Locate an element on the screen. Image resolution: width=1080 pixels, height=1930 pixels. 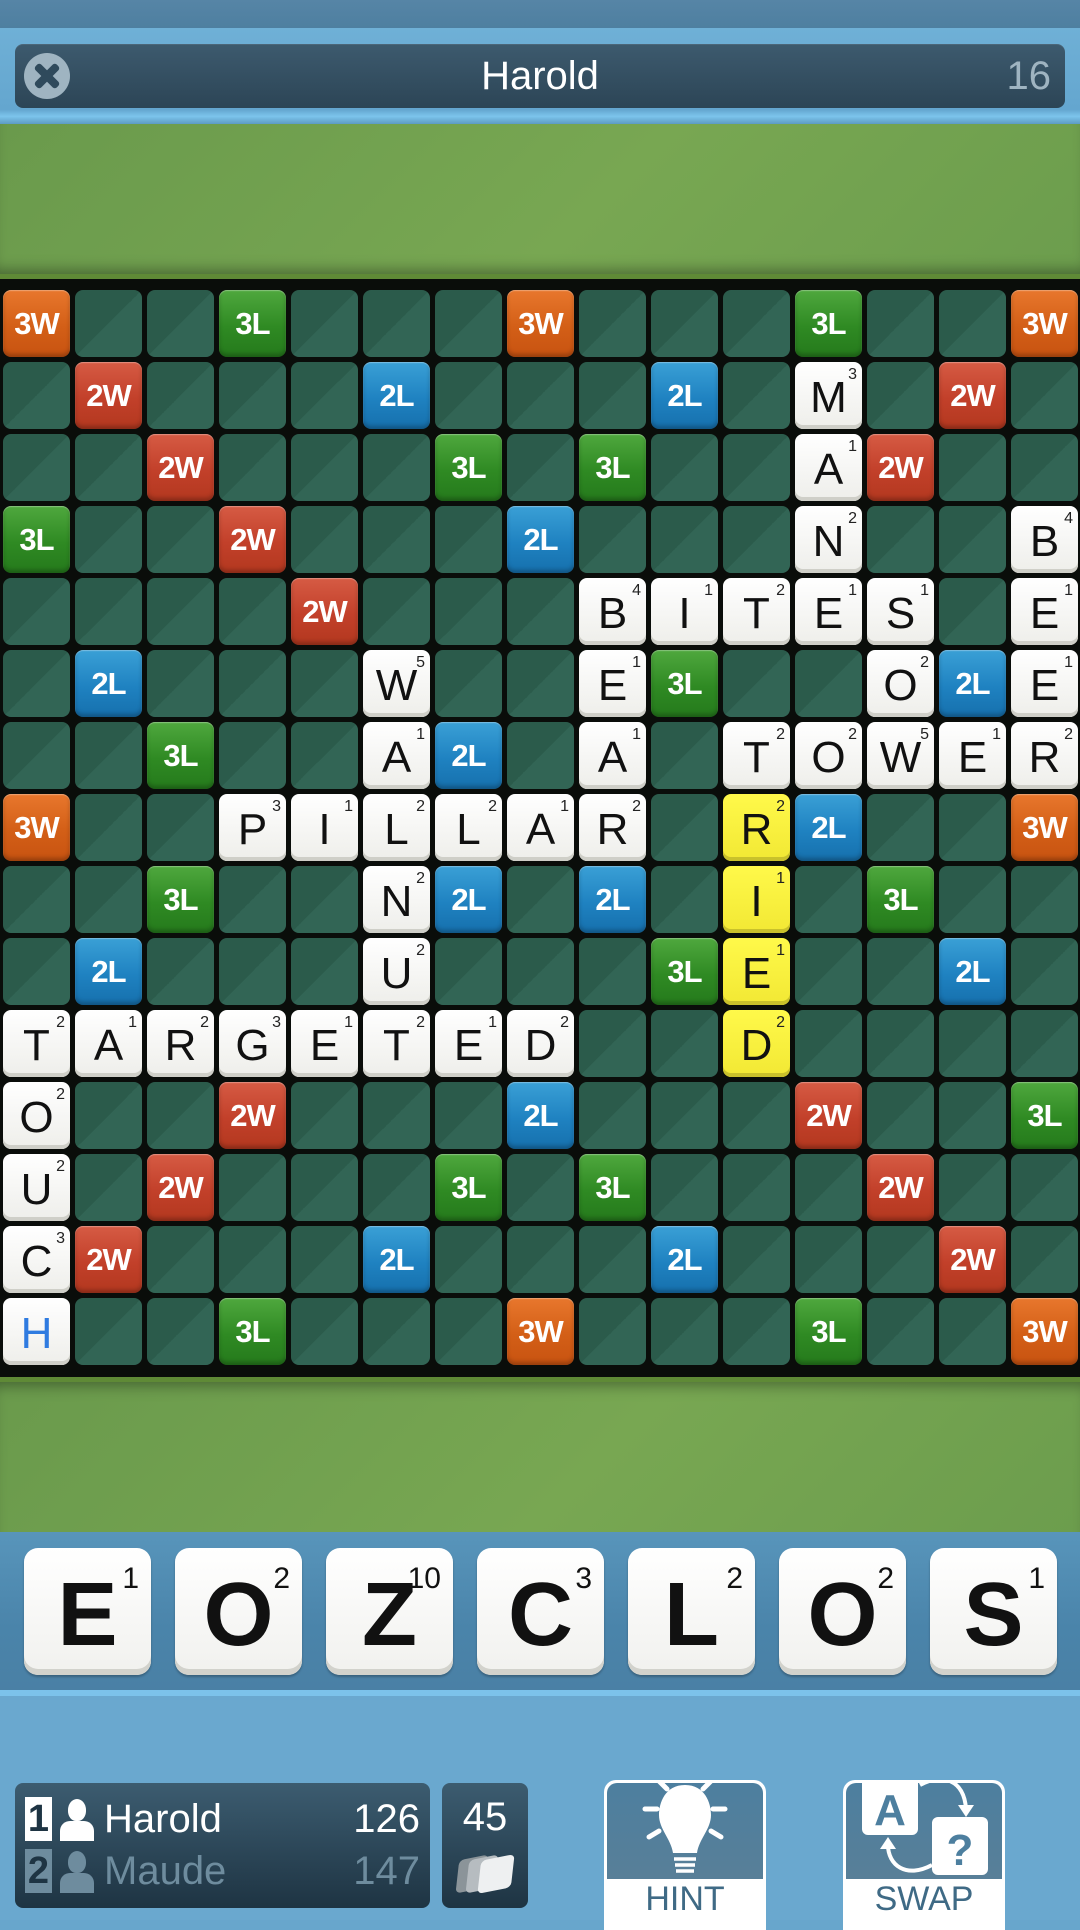
board-tile: A1 is located at coordinates (828, 467).